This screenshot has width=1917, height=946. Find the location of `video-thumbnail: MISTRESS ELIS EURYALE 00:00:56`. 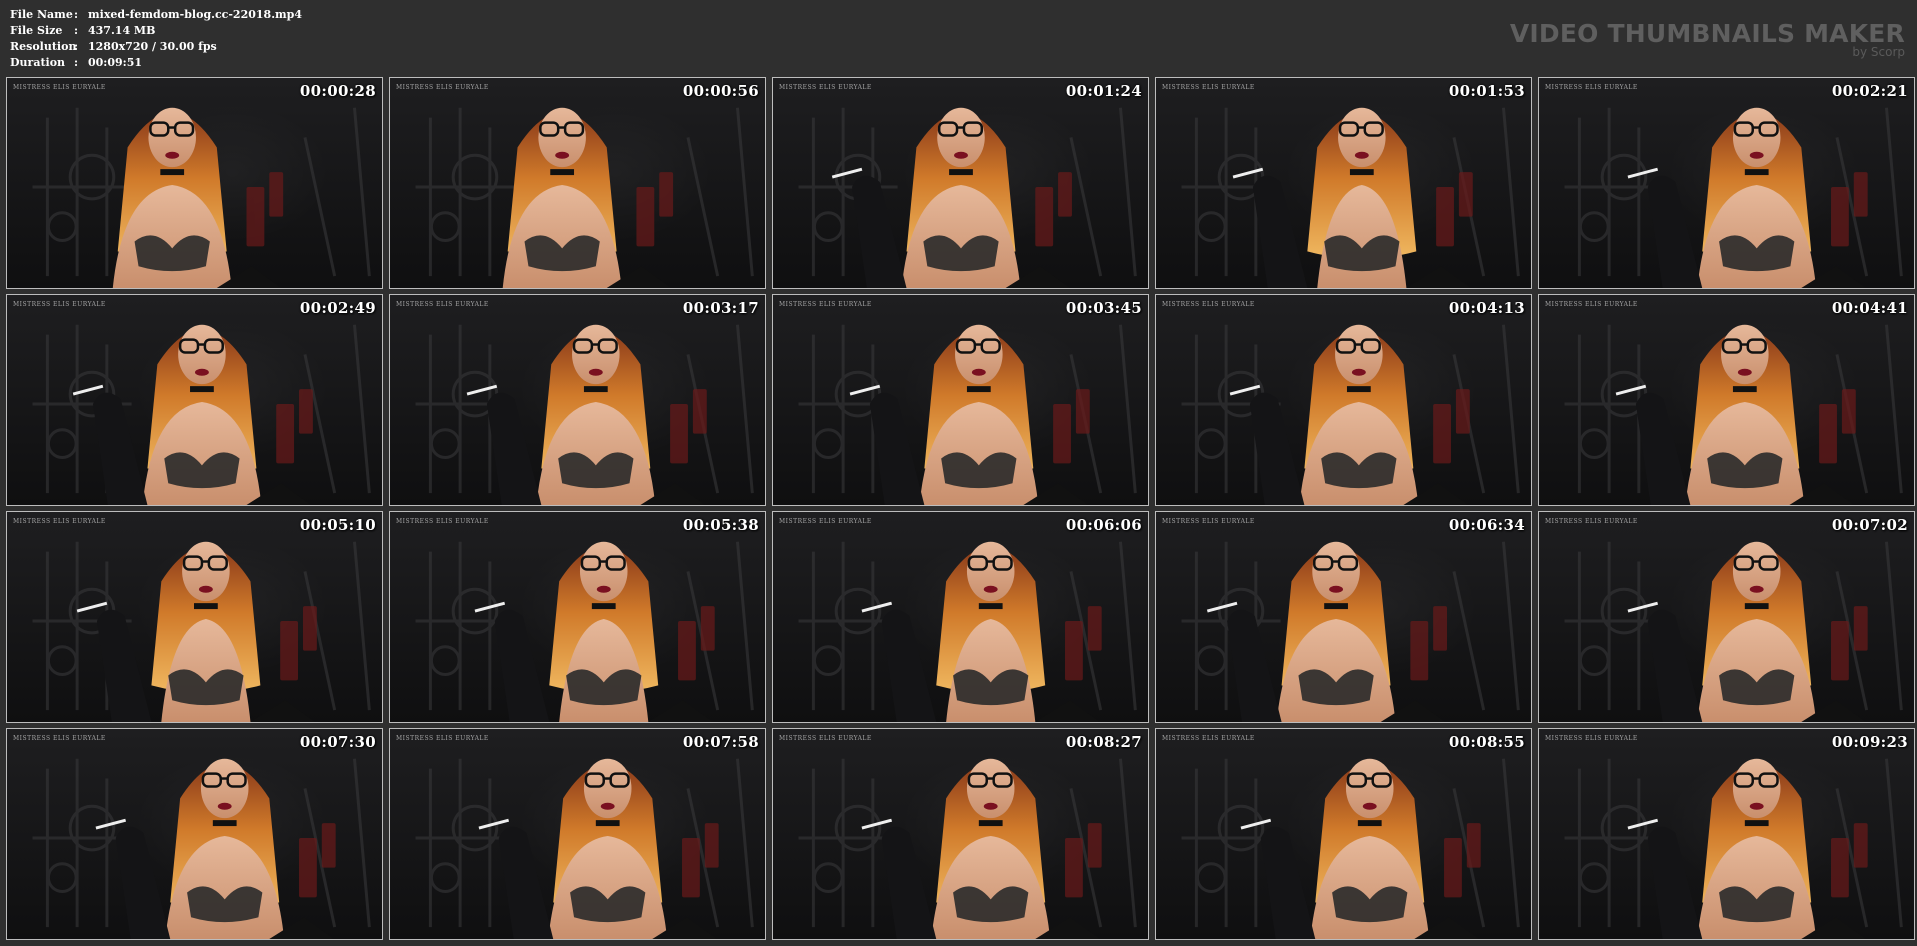

video-thumbnail: MISTRESS ELIS EURYALE 00:00:56 is located at coordinates (577, 183).